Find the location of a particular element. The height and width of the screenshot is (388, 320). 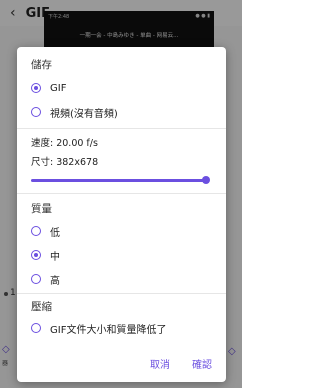

confirm-button: 確認 is located at coordinates (202, 363).